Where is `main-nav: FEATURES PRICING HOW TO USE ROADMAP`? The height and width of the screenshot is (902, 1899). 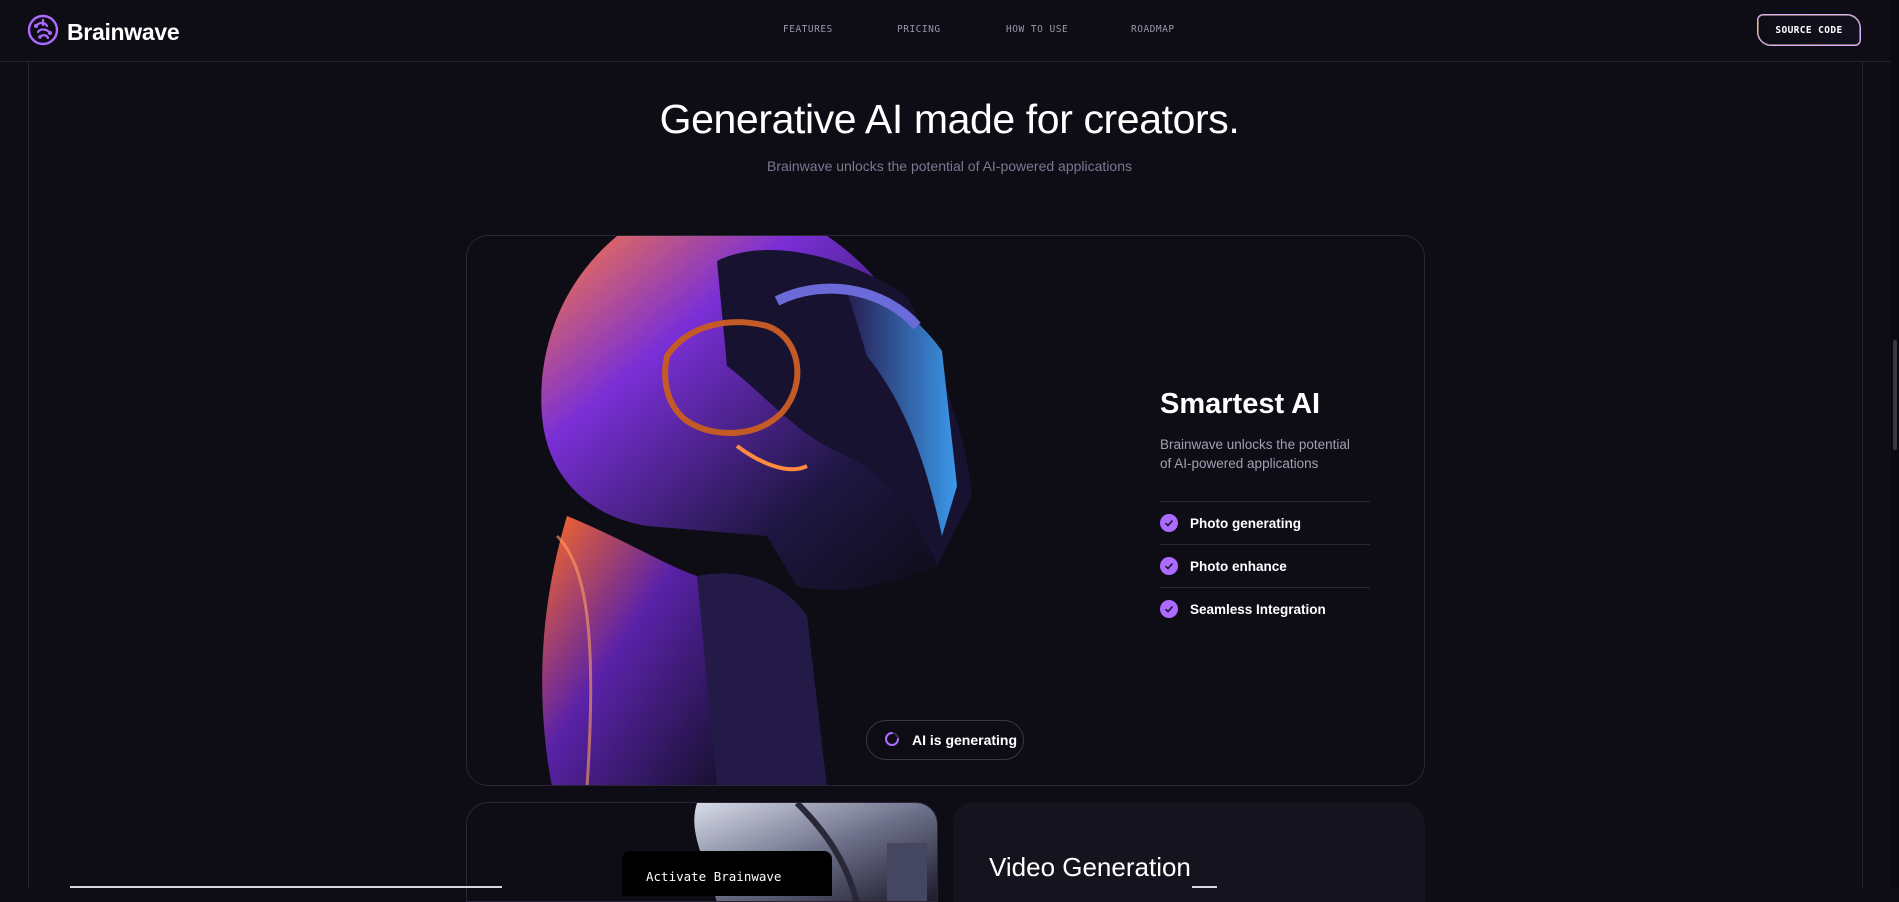 main-nav: FEATURES PRICING HOW TO USE ROADMAP is located at coordinates (949, 32).